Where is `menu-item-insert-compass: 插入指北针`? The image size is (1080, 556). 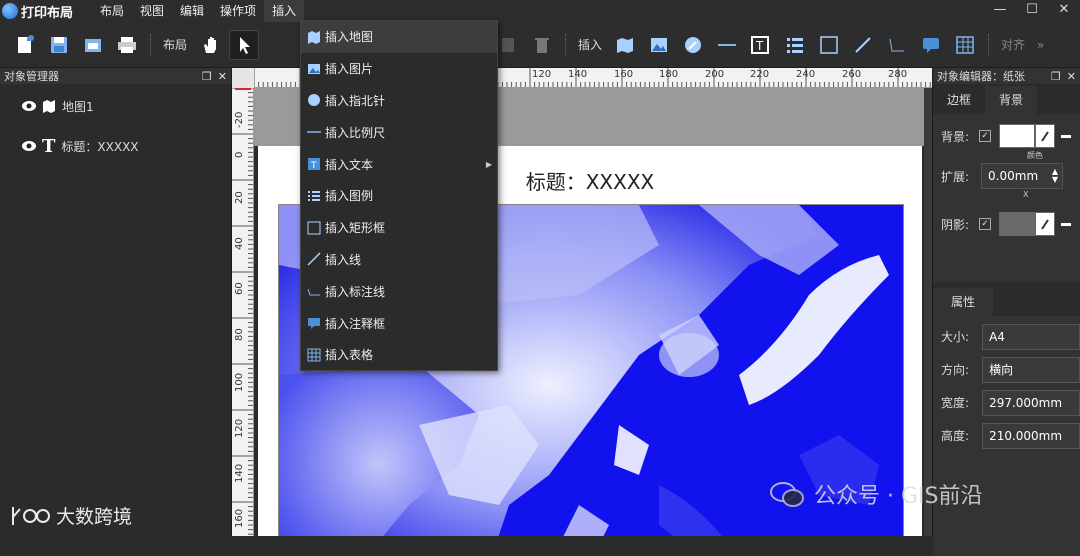 menu-item-insert-compass: 插入指北针 is located at coordinates (399, 101).